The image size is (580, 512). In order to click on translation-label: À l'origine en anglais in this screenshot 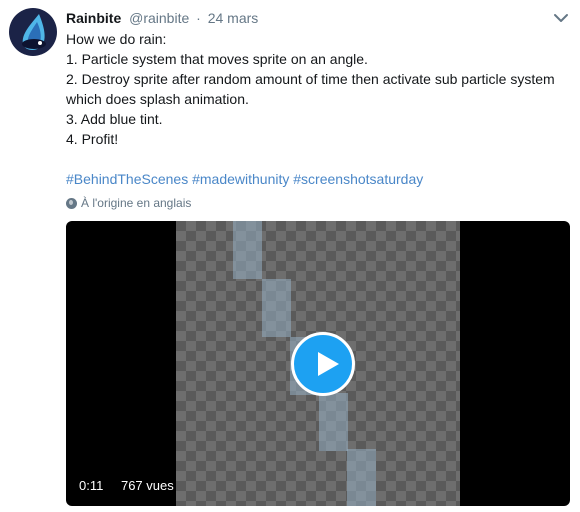, I will do `click(136, 203)`.